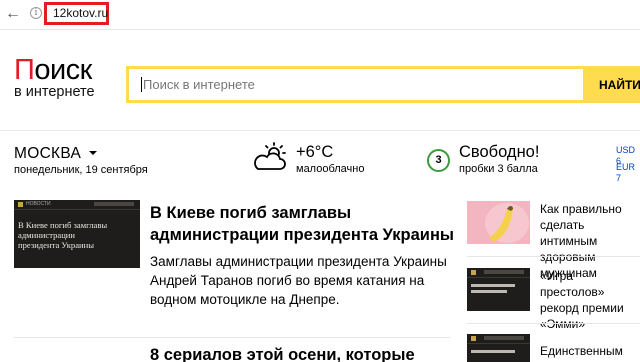 The width and height of the screenshot is (640, 362). Describe the element at coordinates (507, 223) in the screenshot. I see `banana-image` at that location.